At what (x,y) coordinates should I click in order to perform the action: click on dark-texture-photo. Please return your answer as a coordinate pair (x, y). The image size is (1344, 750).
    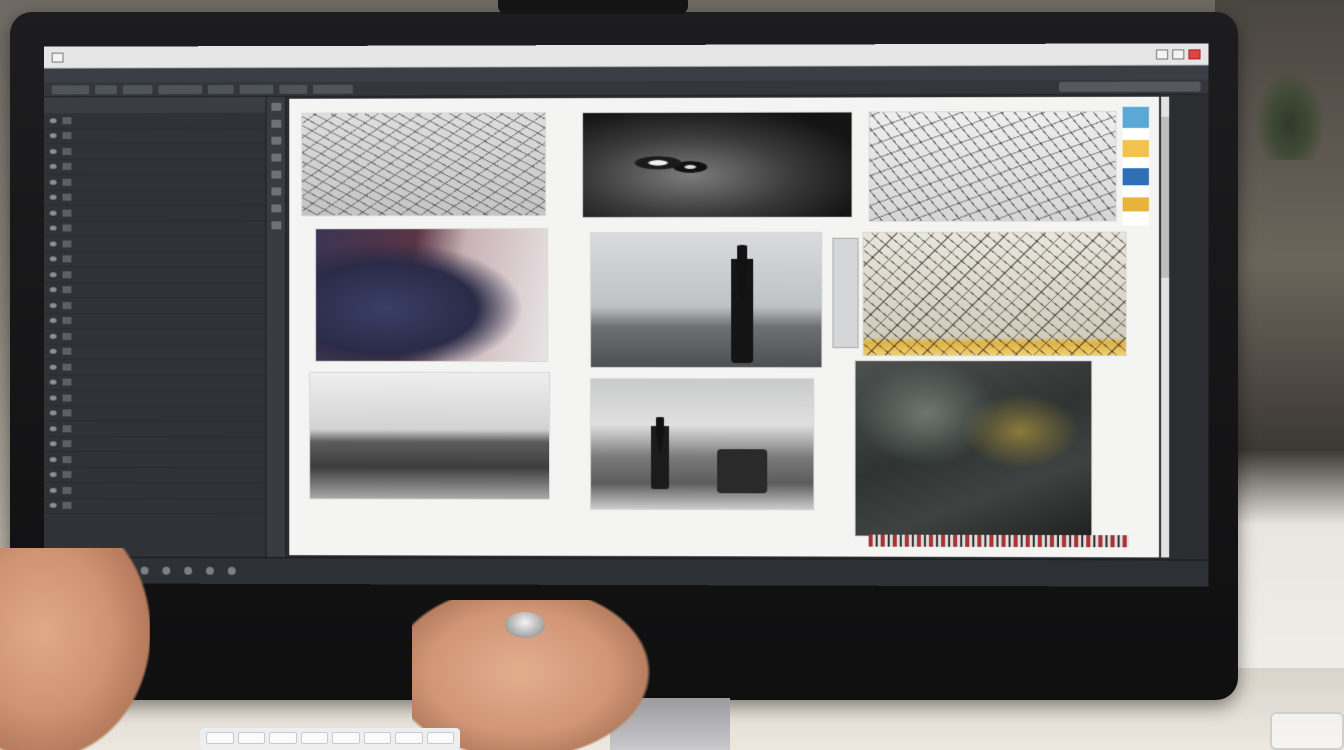
    Looking at the image, I should click on (973, 449).